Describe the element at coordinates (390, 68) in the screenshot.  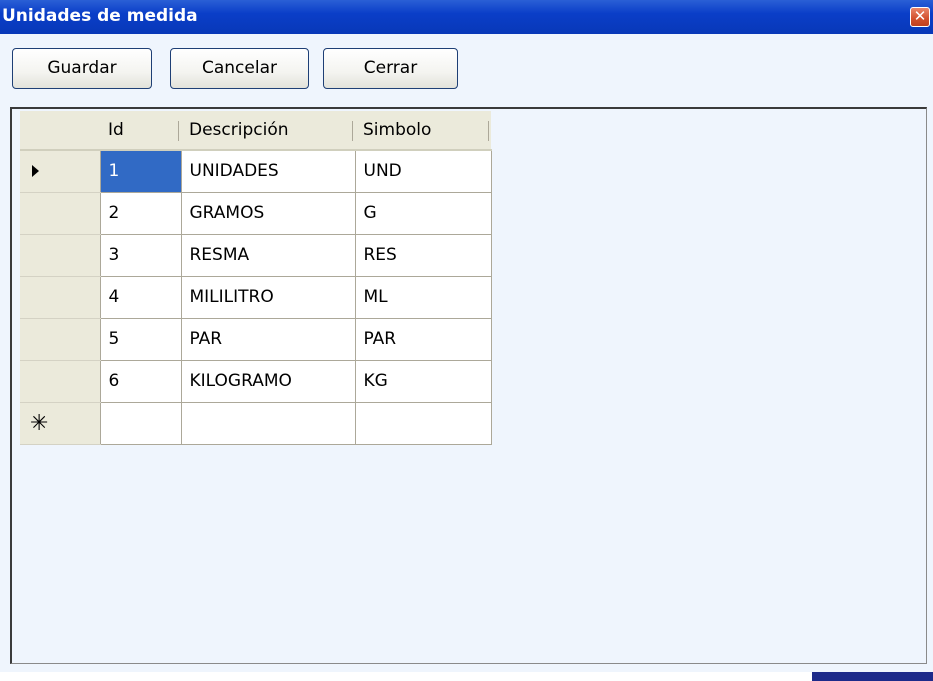
I see `close-button: Cerrar` at that location.